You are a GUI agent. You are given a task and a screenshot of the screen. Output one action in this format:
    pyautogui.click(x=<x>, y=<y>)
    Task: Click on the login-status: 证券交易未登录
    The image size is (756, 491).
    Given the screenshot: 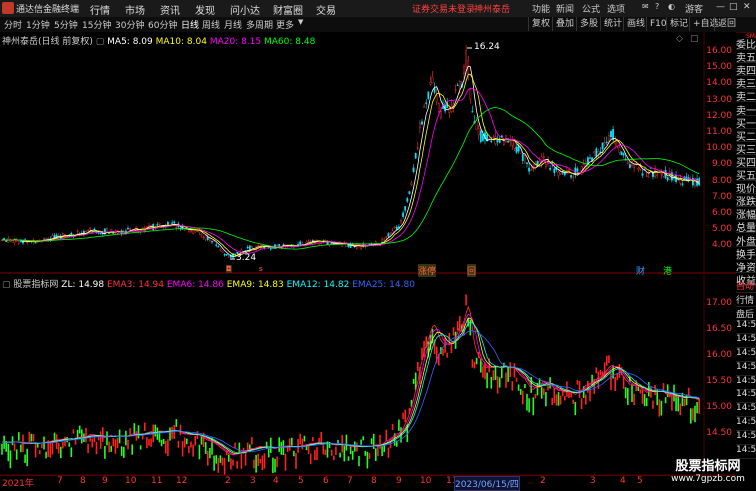 What is the action you would take?
    pyautogui.click(x=443, y=8)
    